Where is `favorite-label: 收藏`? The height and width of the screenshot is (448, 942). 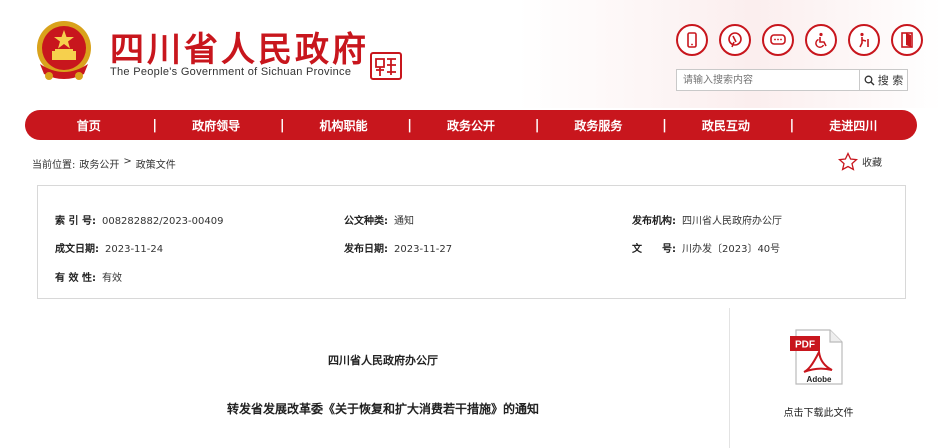 favorite-label: 收藏 is located at coordinates (872, 163).